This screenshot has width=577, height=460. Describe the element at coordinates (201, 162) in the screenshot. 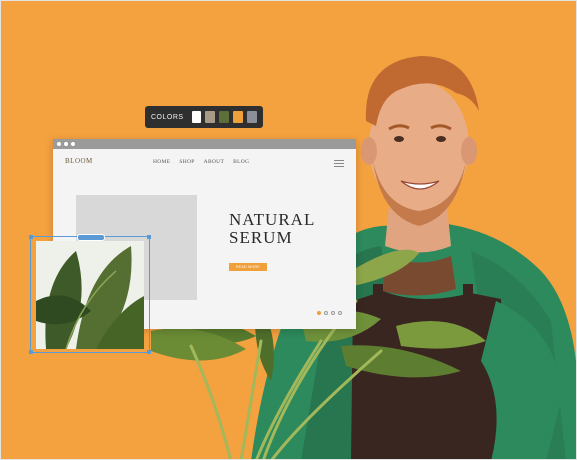

I see `nav-links: HOME SHOP ABOUT BLOG` at that location.